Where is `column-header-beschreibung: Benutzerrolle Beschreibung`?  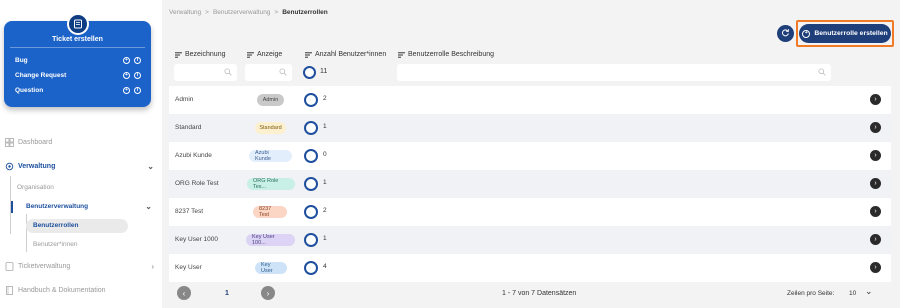
column-header-beschreibung: Benutzerrolle Beschreibung is located at coordinates (446, 54).